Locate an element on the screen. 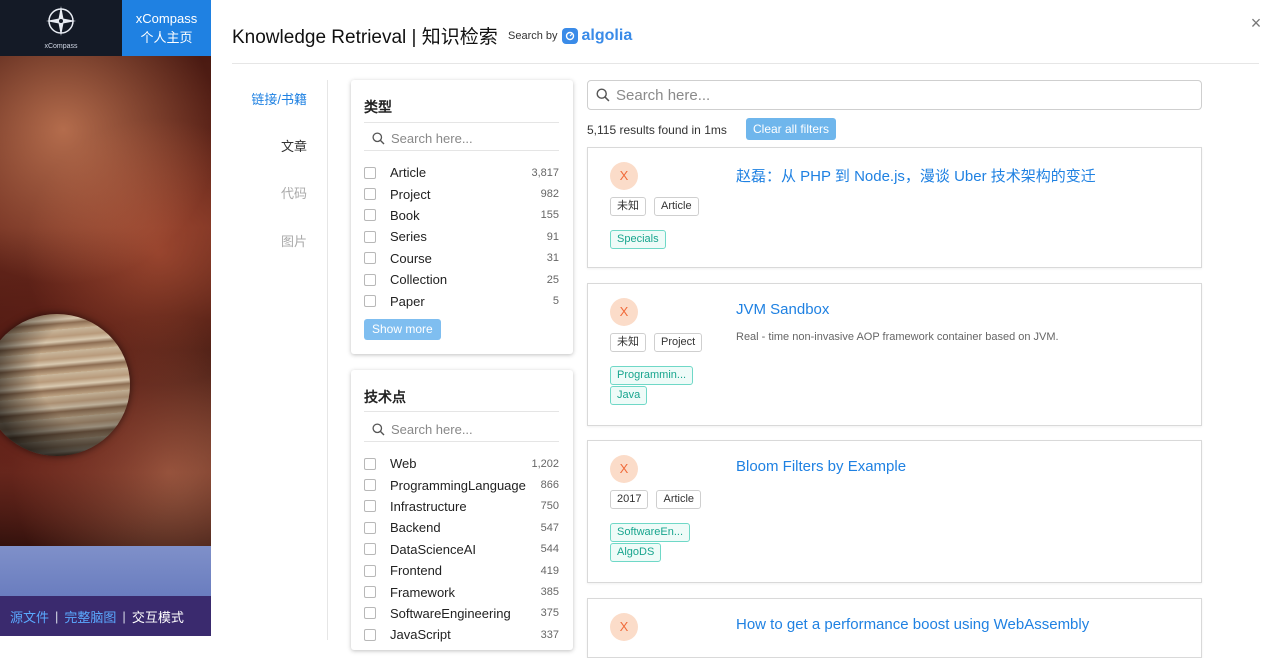 The image size is (1280, 658). category-links-books: 链接/书籍 is located at coordinates (279, 98).